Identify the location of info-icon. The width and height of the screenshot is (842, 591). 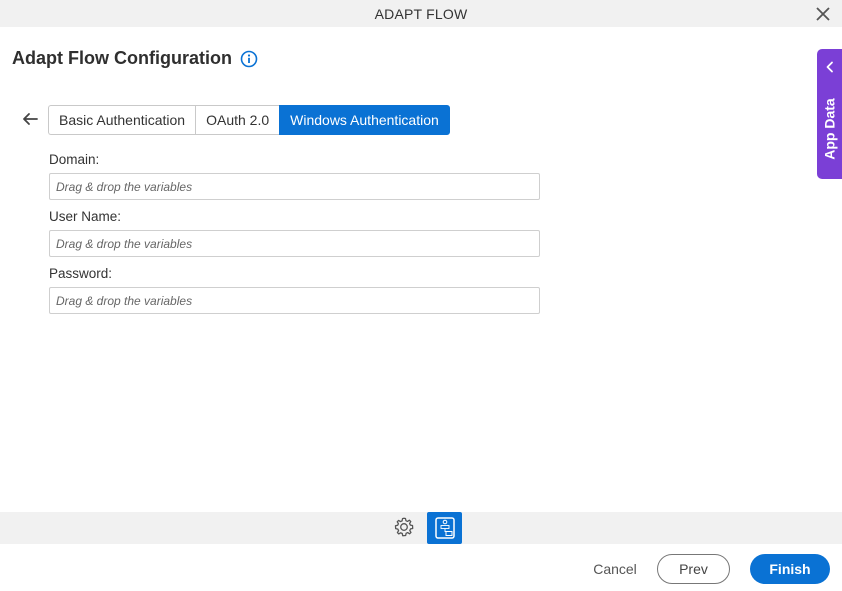
(249, 59).